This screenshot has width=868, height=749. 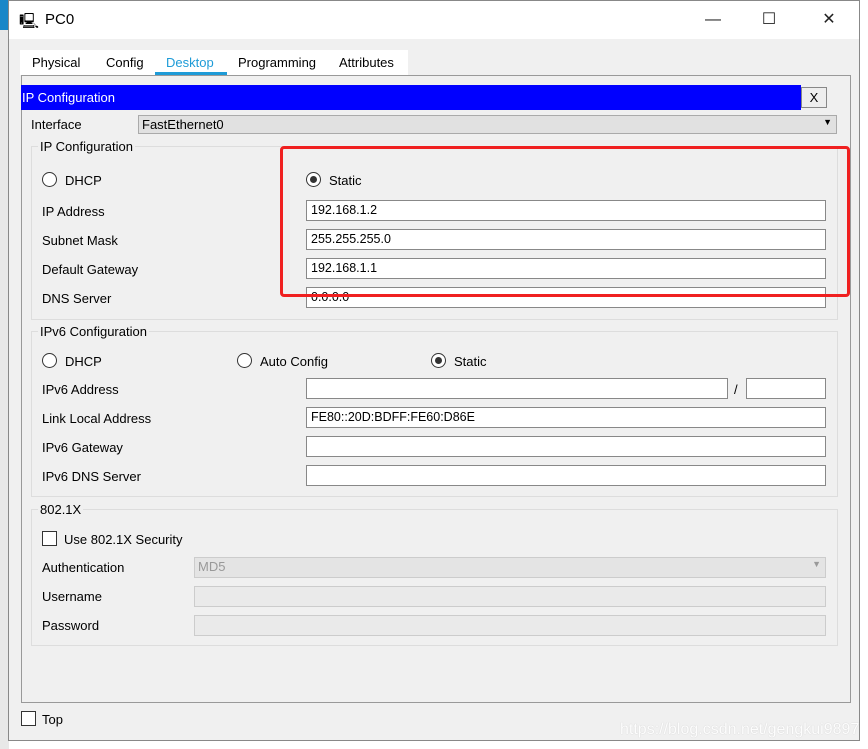 What do you see at coordinates (277, 62) in the screenshot?
I see `tab-programming: Programming` at bounding box center [277, 62].